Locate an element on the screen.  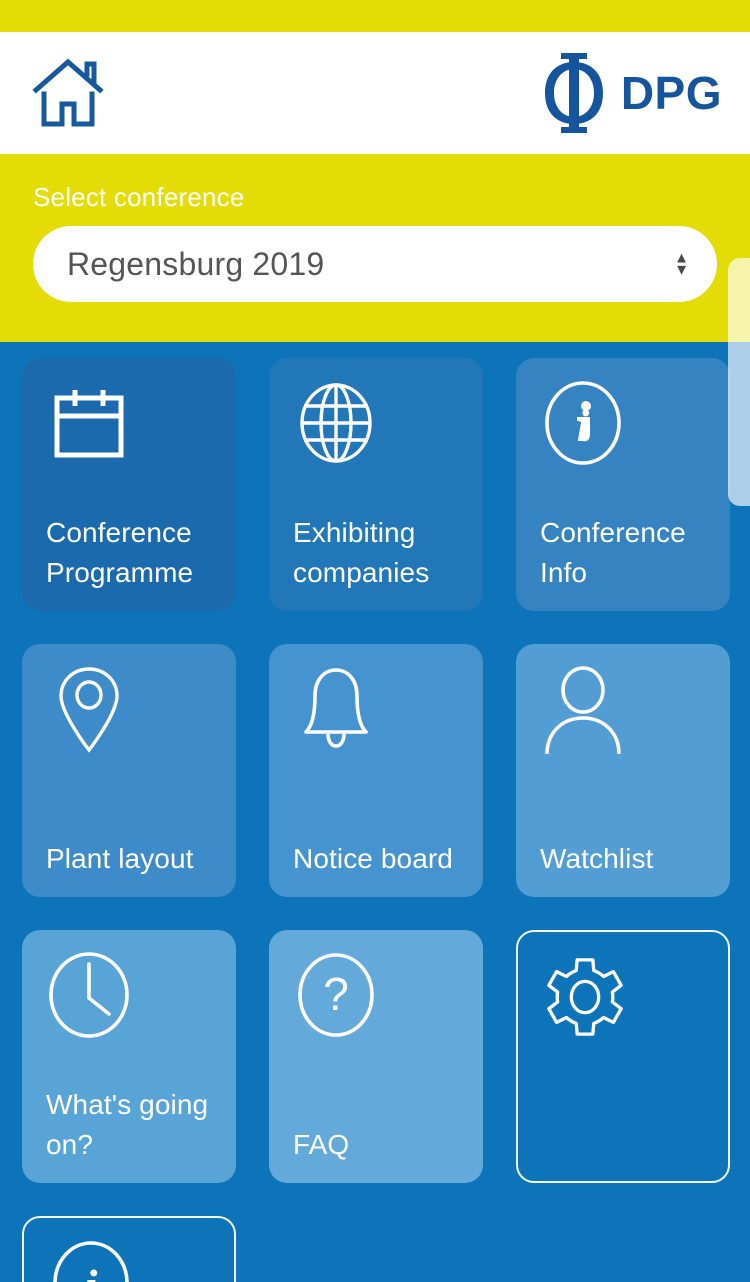
home-icon is located at coordinates (68, 93).